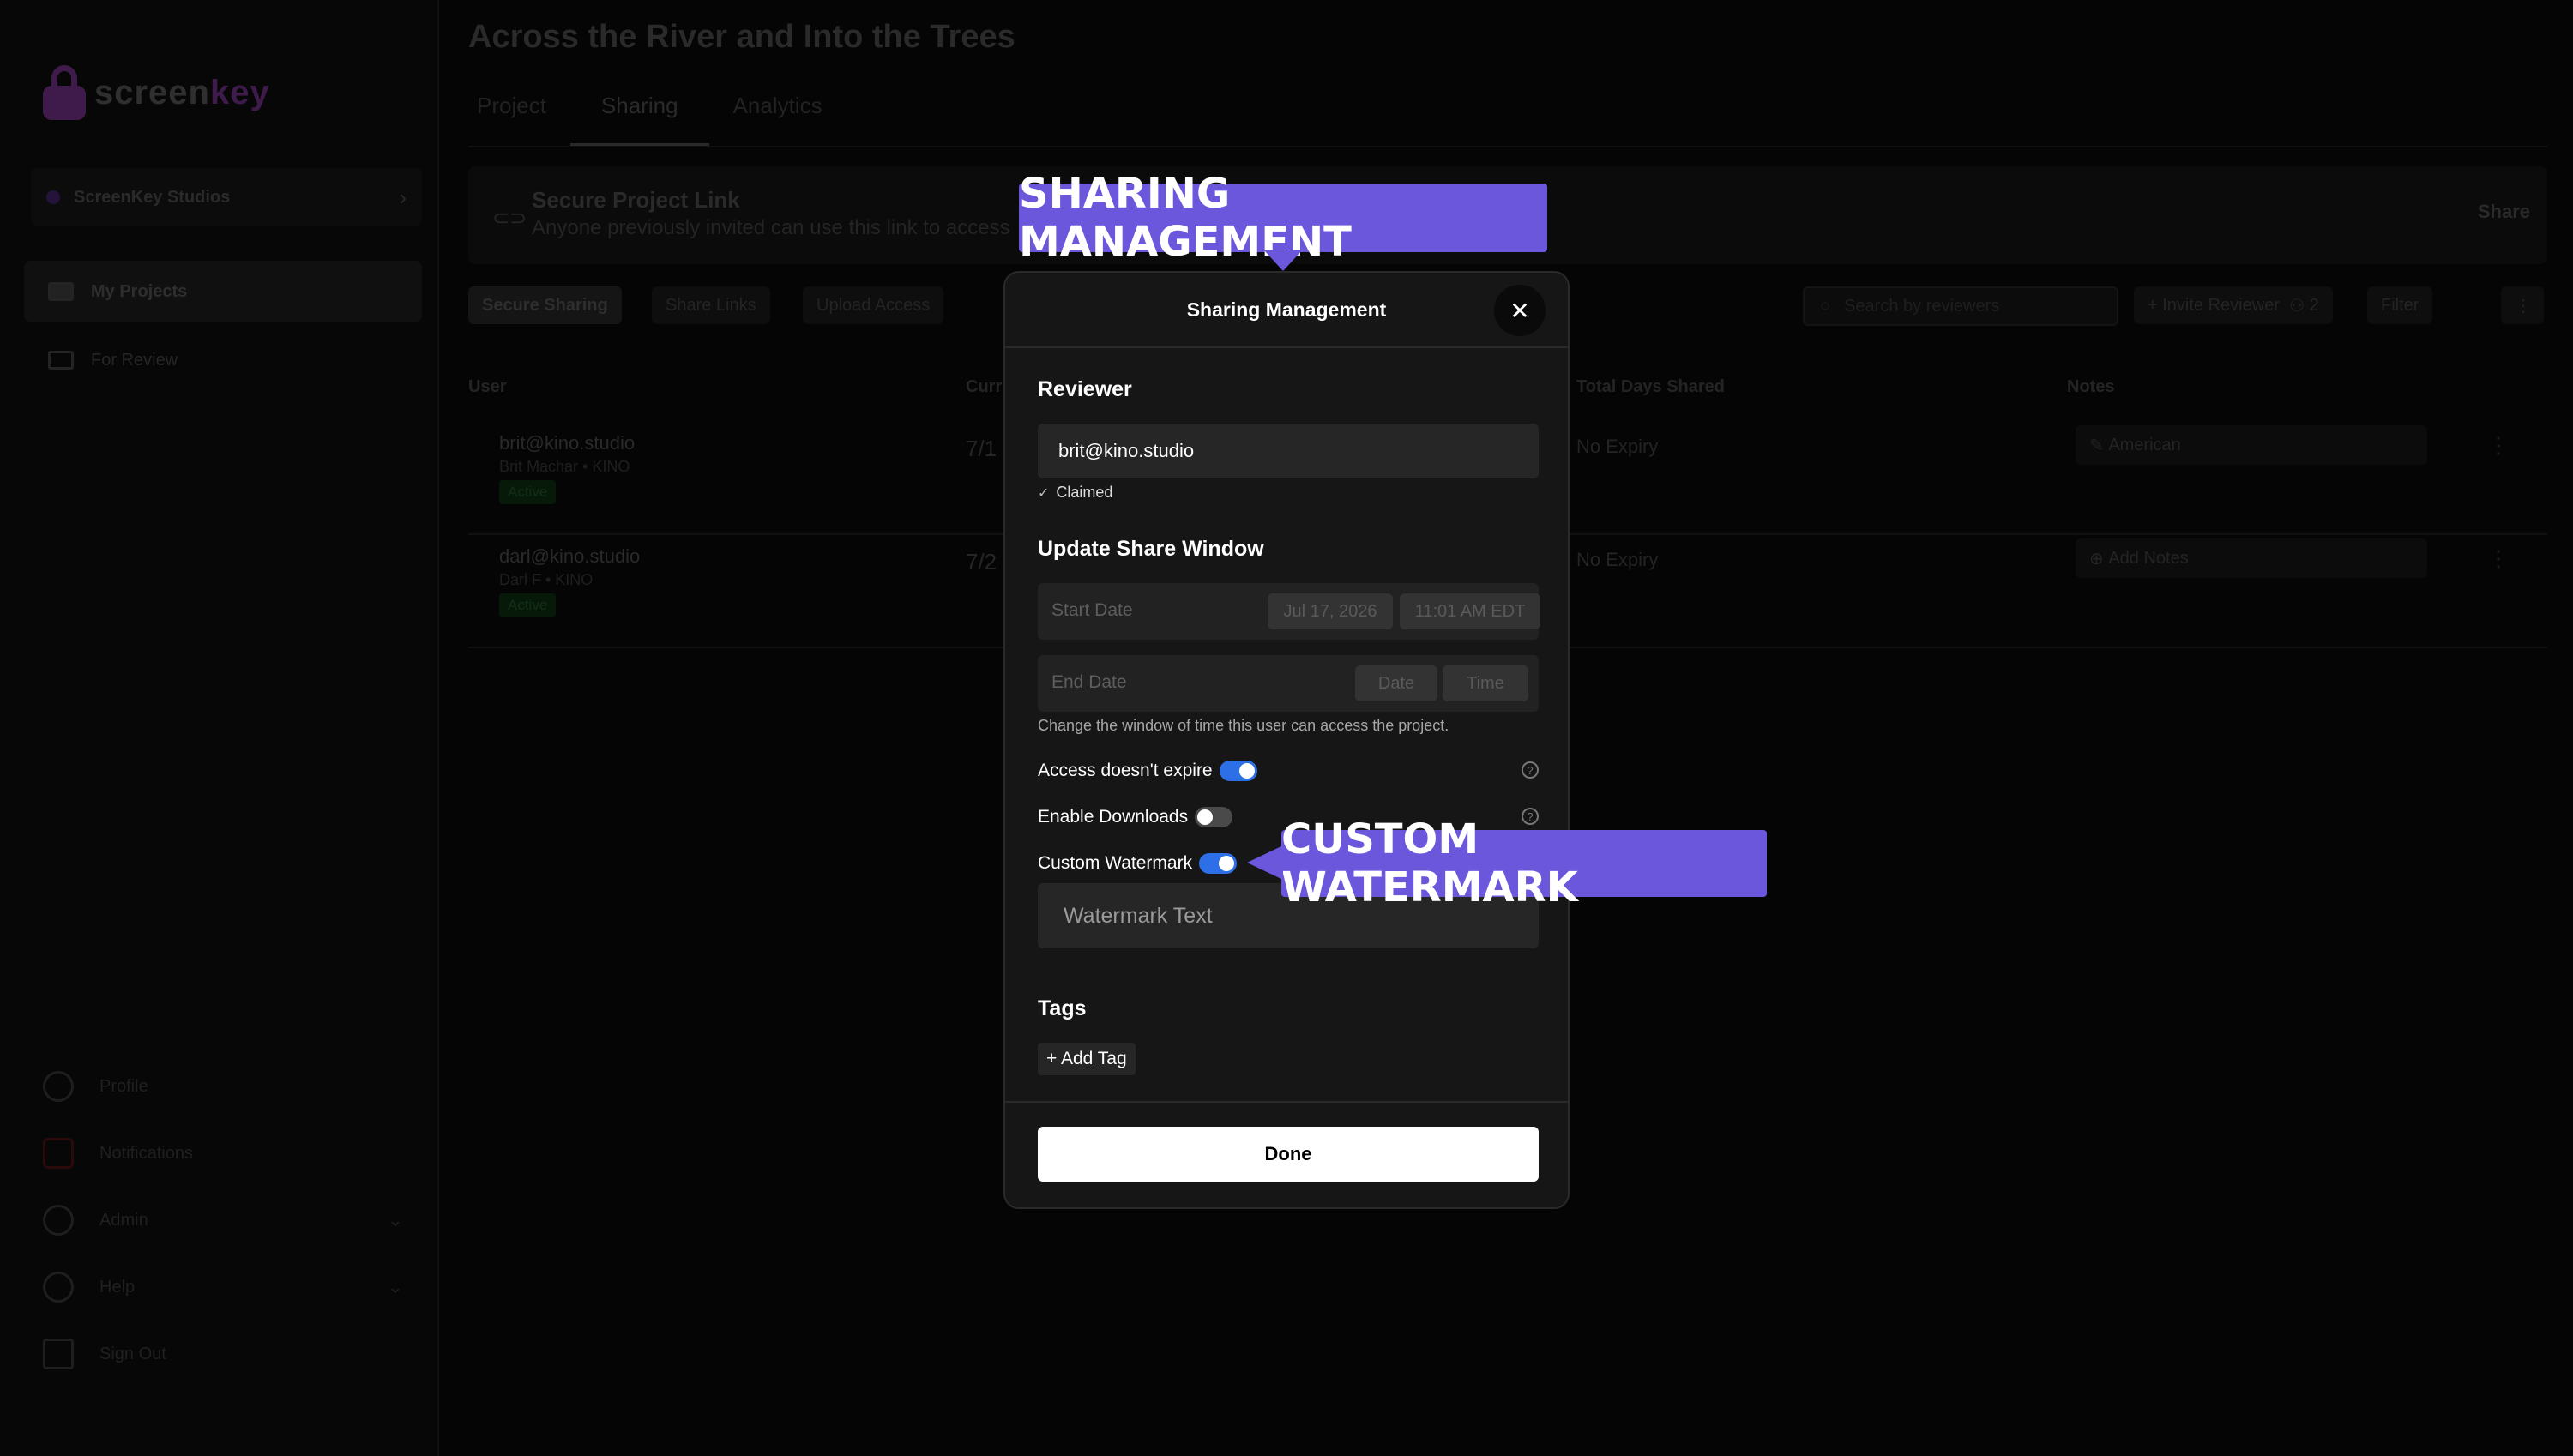 Image resolution: width=2573 pixels, height=1456 pixels. Describe the element at coordinates (1089, 682) in the screenshot. I see `end-date-label: End Date` at that location.